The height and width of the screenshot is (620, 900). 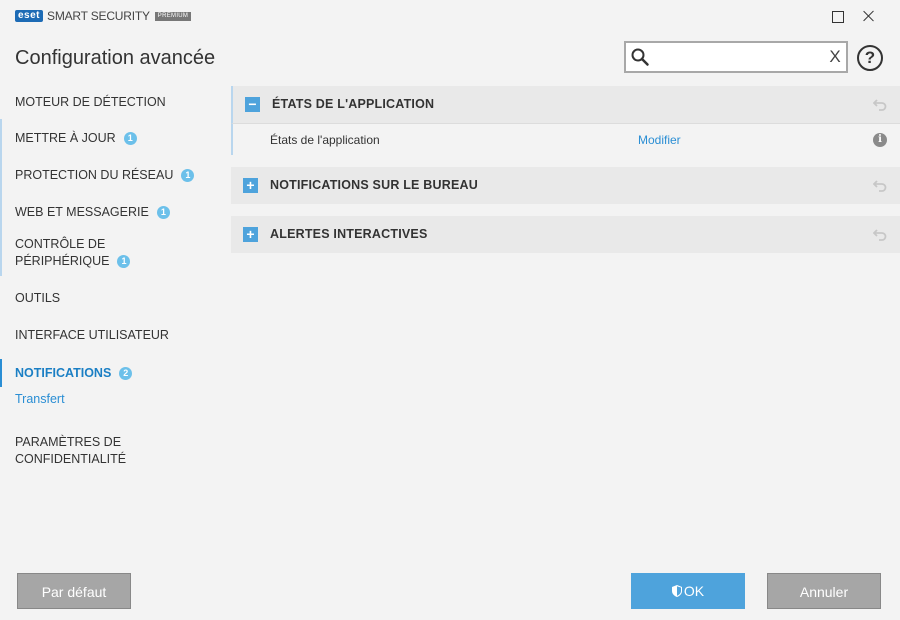 What do you see at coordinates (325, 140) in the screenshot?
I see `setting-label: États de l'application` at bounding box center [325, 140].